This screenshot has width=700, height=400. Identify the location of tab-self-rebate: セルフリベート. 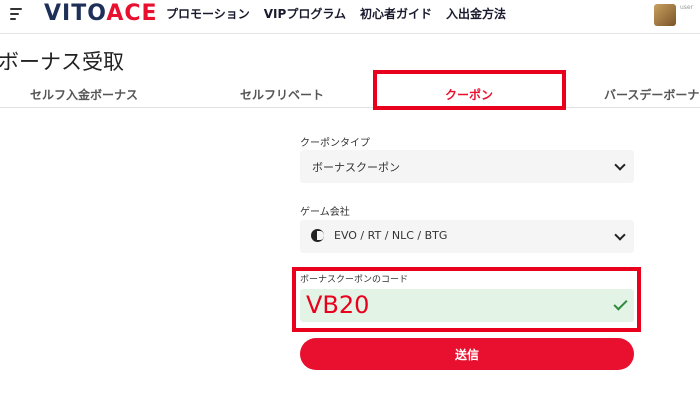
(282, 94).